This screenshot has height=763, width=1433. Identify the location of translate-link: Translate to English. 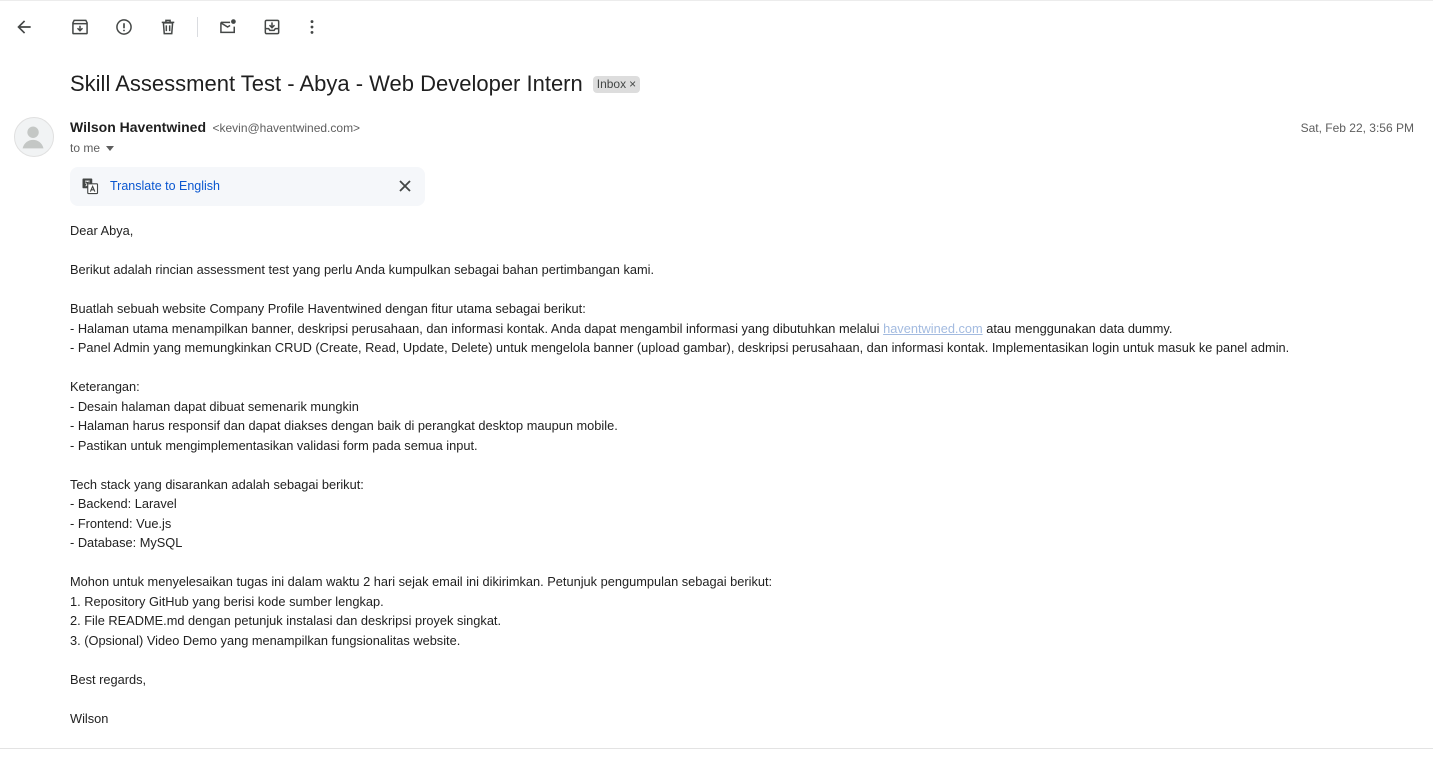
(165, 186).